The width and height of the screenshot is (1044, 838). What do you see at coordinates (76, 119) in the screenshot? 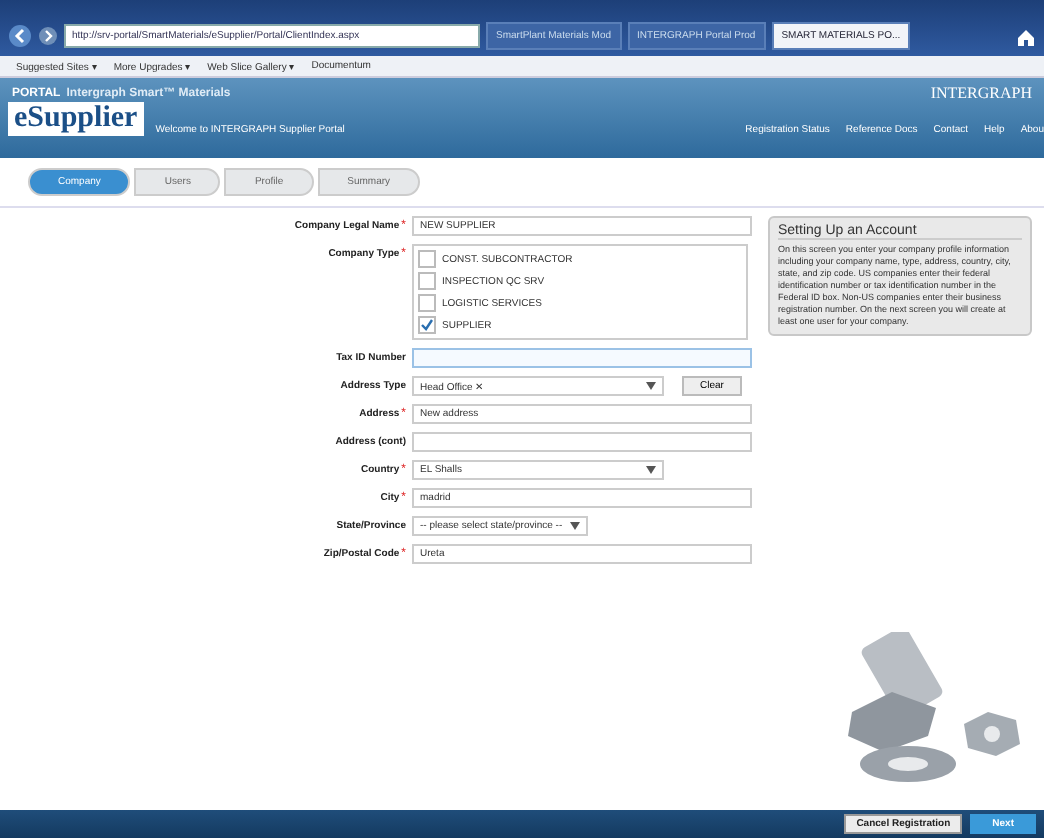
I see `esupplier-logo: eSupplier` at bounding box center [76, 119].